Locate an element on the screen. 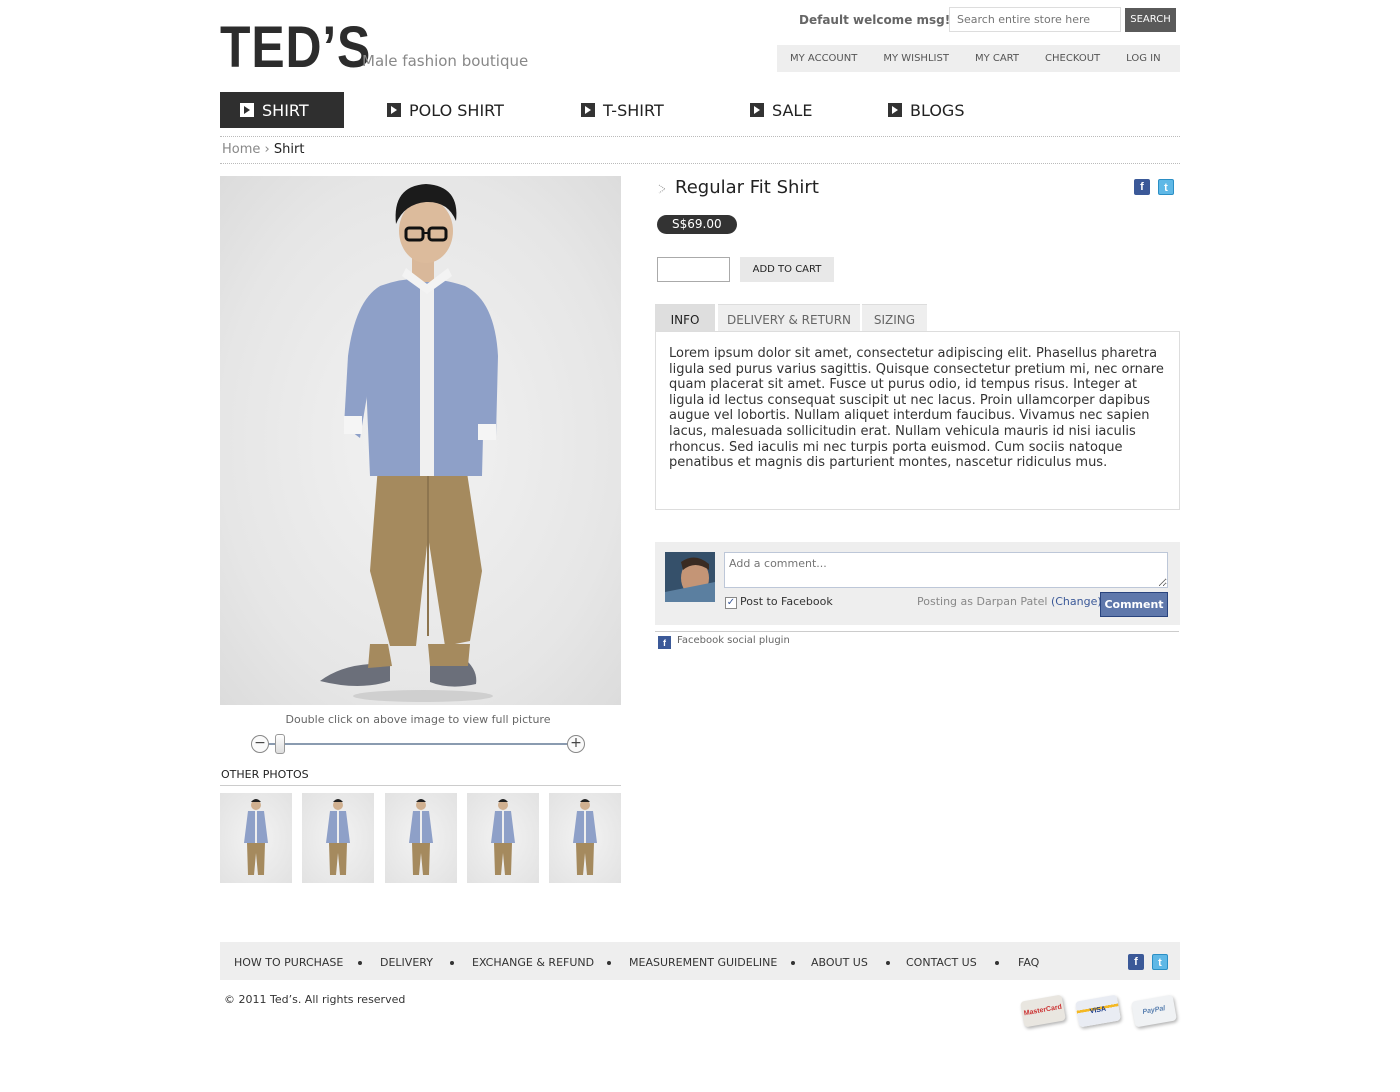 This screenshot has height=1092, width=1400. tab-info: INFO is located at coordinates (685, 318).